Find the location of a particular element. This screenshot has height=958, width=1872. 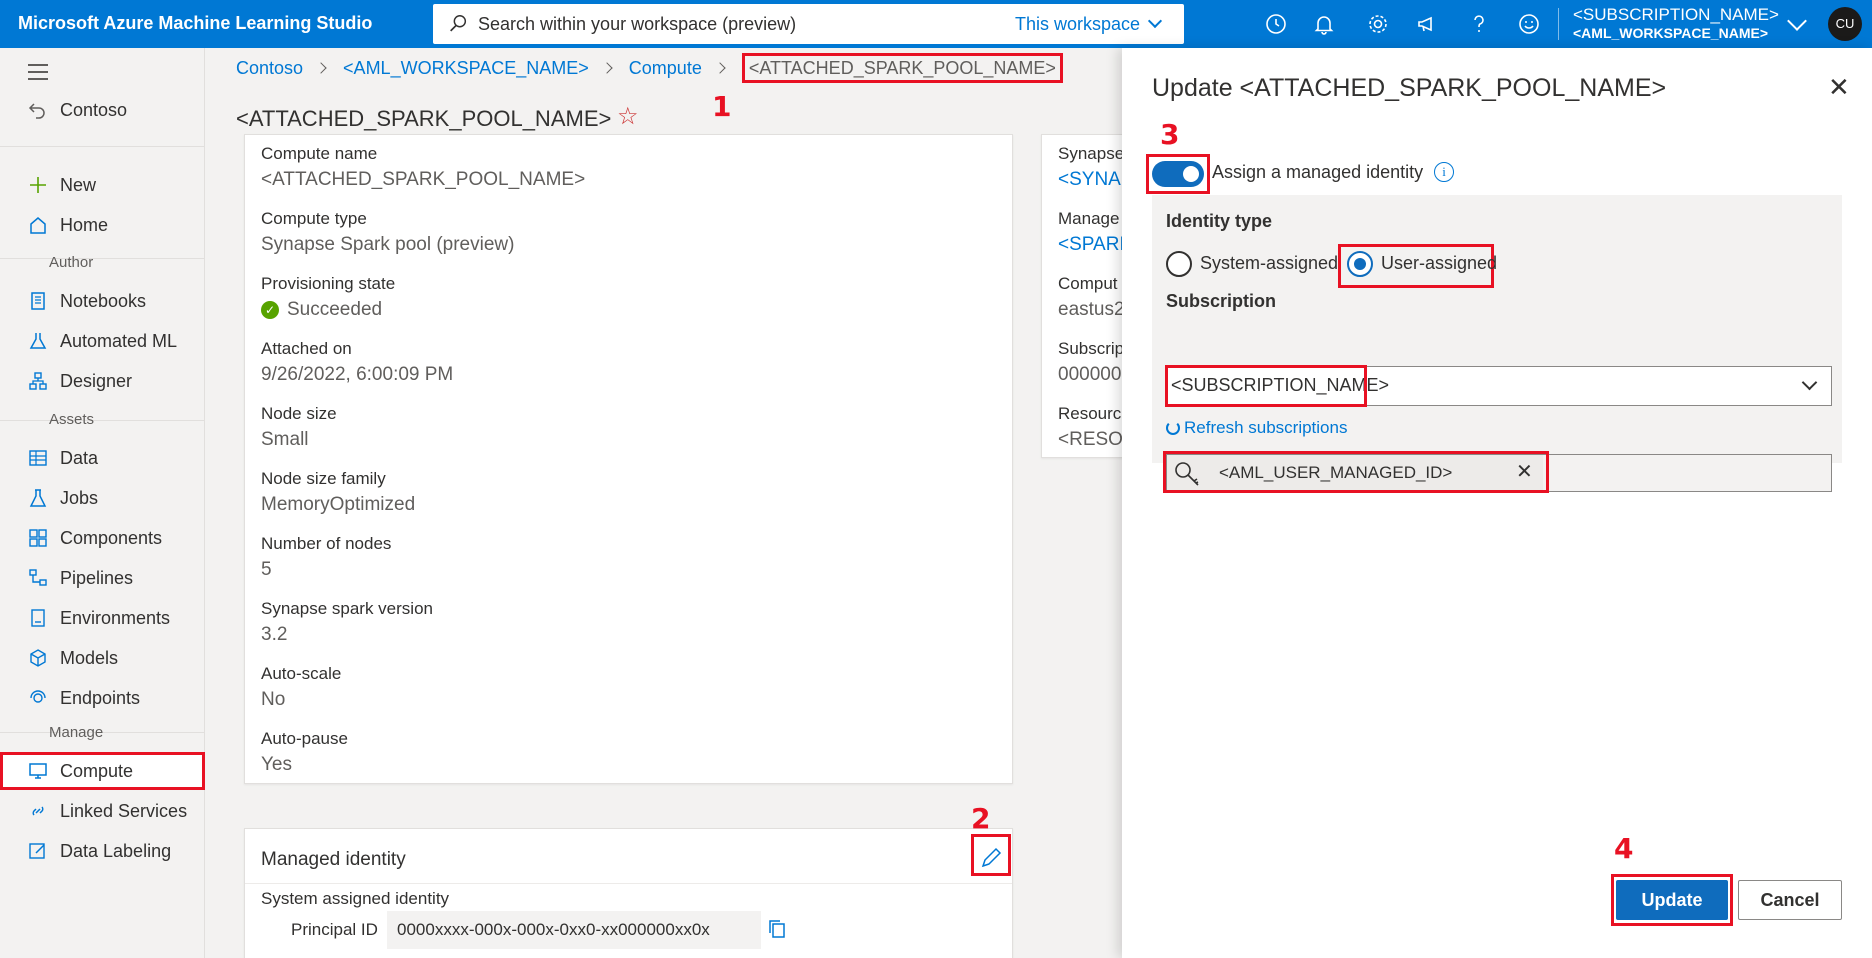

sidebar-item-label: Compute is located at coordinates (97, 771).